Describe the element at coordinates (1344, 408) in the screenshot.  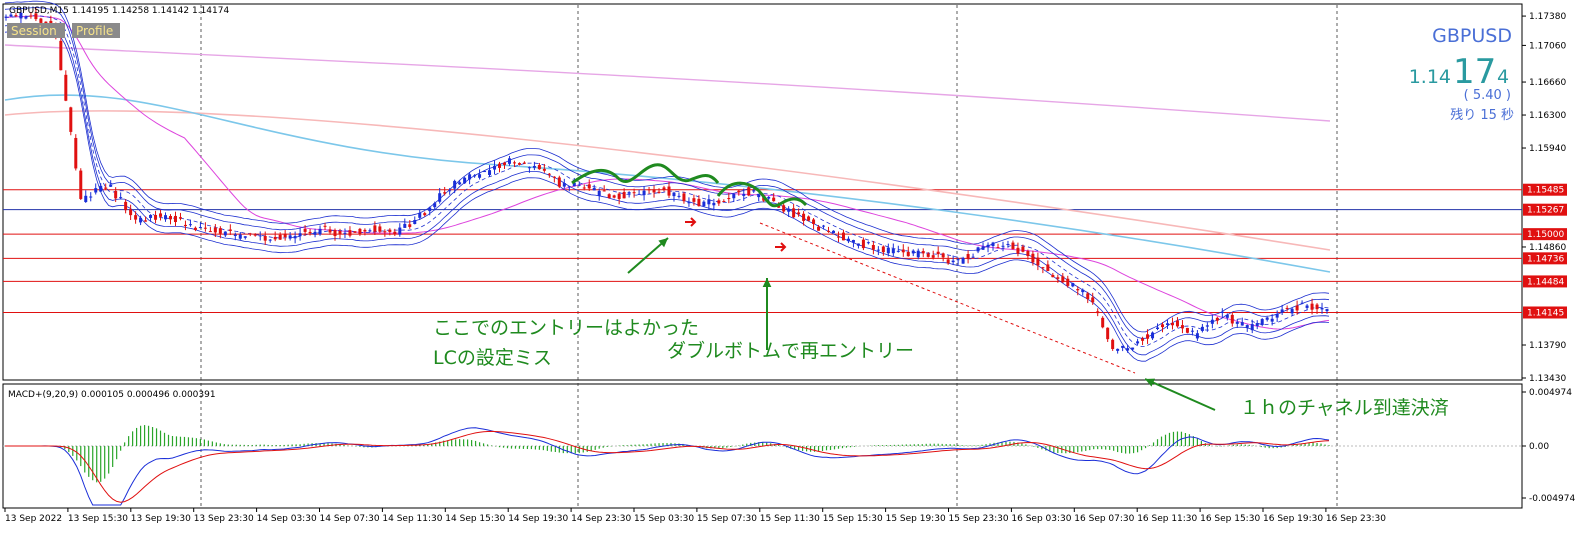
I see `annotation-channel-exit: １ｈのチャネル到達決済` at that location.